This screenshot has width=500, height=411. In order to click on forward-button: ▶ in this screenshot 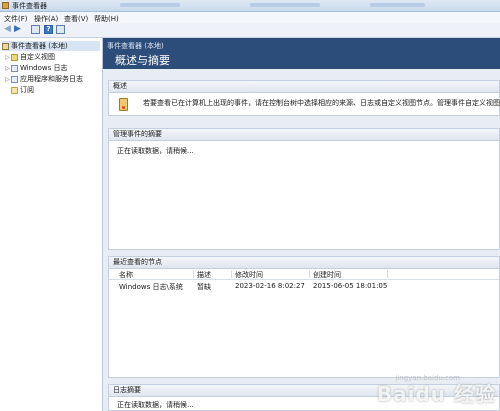, I will do `click(17, 29)`.